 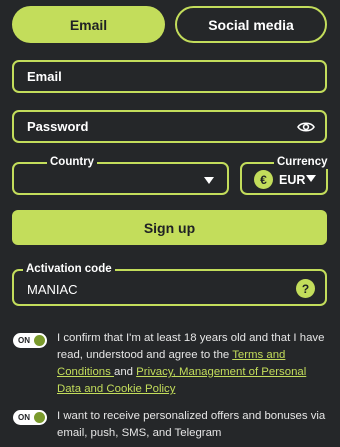 What do you see at coordinates (52, 289) in the screenshot?
I see `activation-code-value: MANIAC` at bounding box center [52, 289].